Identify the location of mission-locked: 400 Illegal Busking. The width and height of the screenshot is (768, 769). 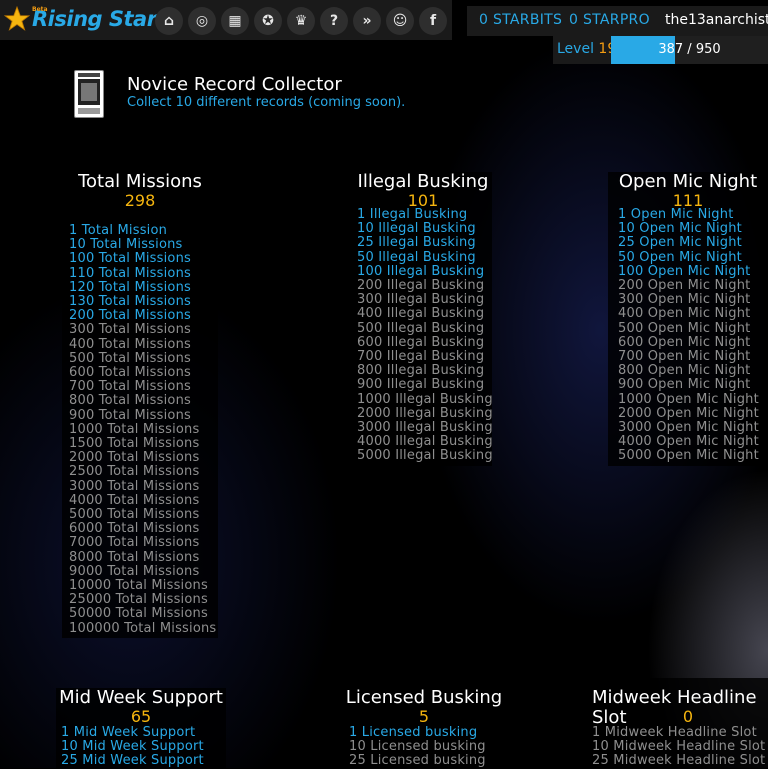
(421, 314).